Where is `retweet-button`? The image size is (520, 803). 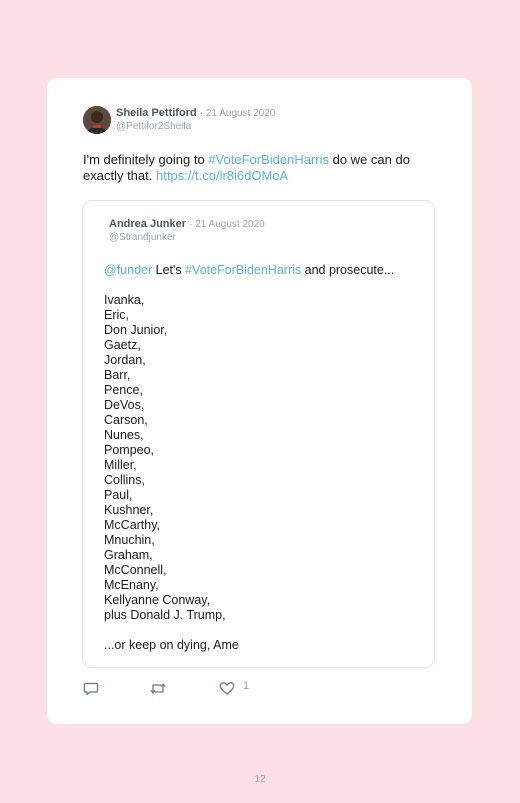
retweet-button is located at coordinates (158, 688).